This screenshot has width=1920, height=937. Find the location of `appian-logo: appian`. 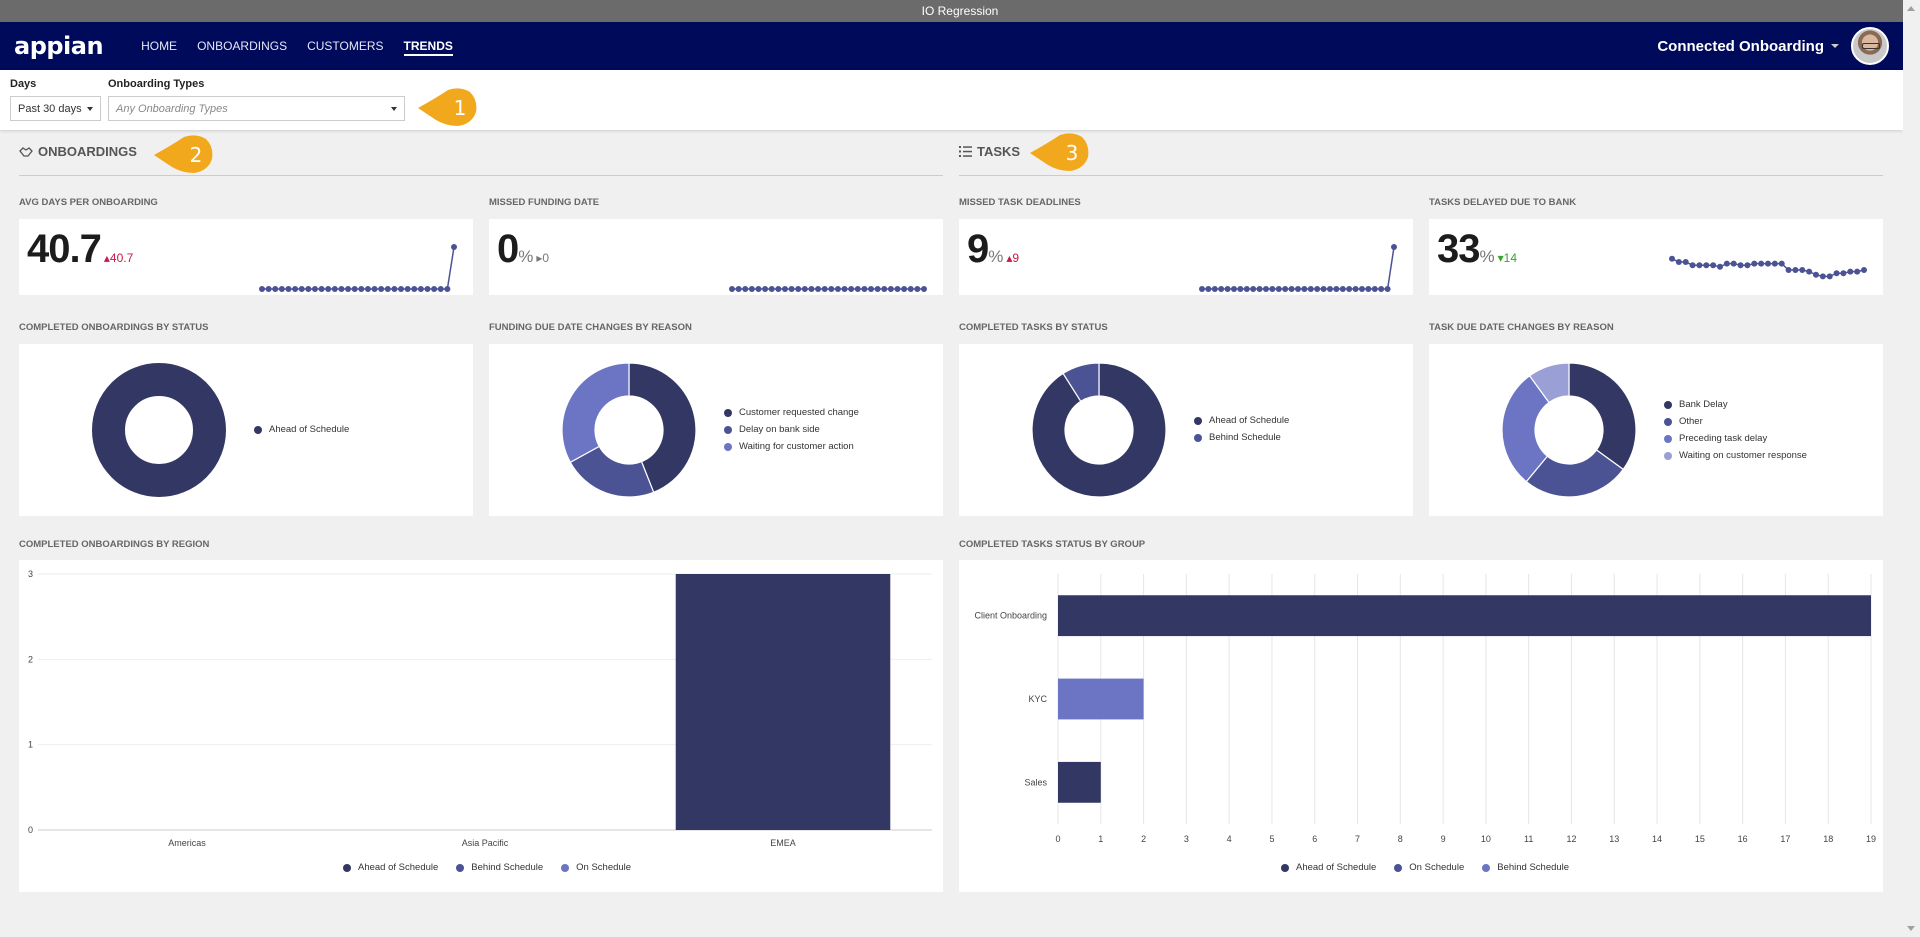

appian-logo: appian is located at coordinates (59, 46).